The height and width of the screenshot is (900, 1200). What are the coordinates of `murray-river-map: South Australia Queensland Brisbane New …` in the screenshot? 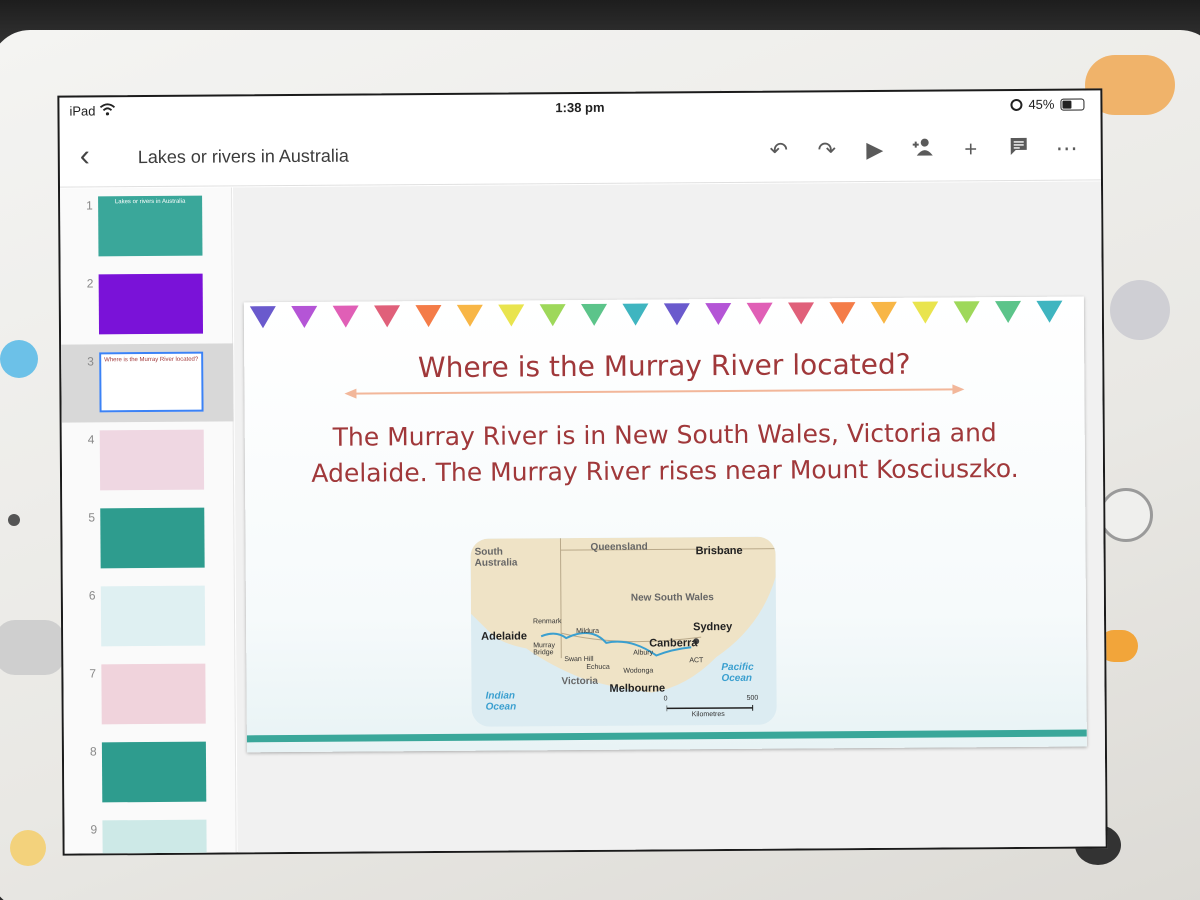 It's located at (623, 631).